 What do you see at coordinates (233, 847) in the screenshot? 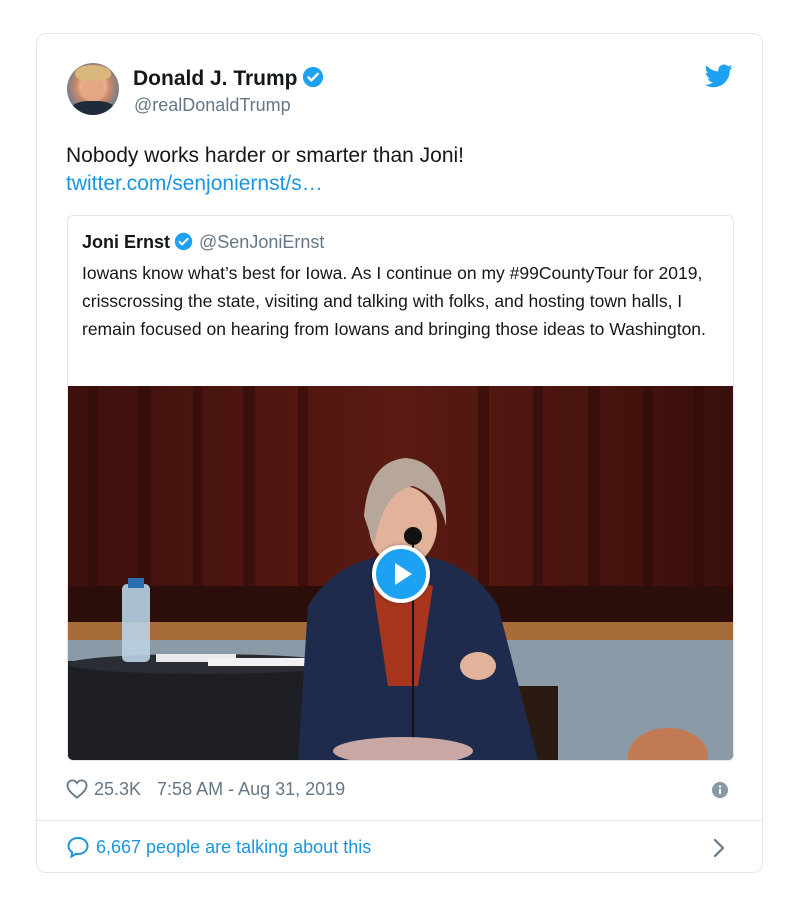
I see `talking-count: 6,667 people are talking about this` at bounding box center [233, 847].